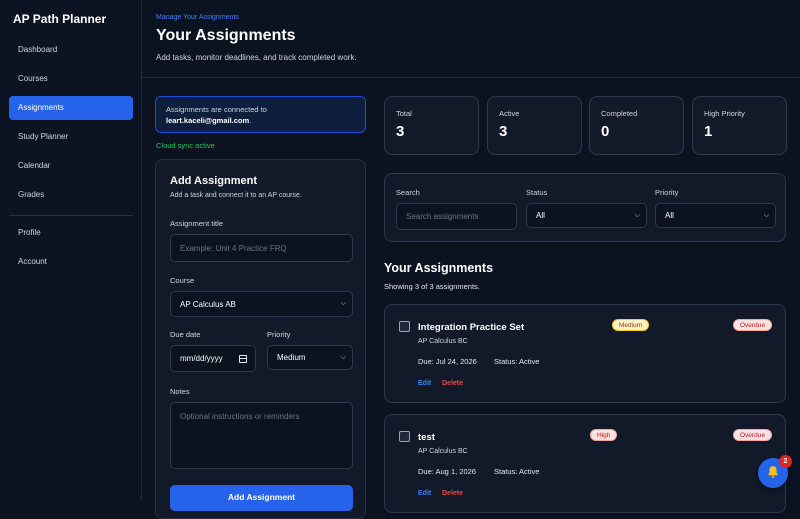 The height and width of the screenshot is (519, 800). I want to click on sidebar-item-grades: Grades, so click(71, 195).